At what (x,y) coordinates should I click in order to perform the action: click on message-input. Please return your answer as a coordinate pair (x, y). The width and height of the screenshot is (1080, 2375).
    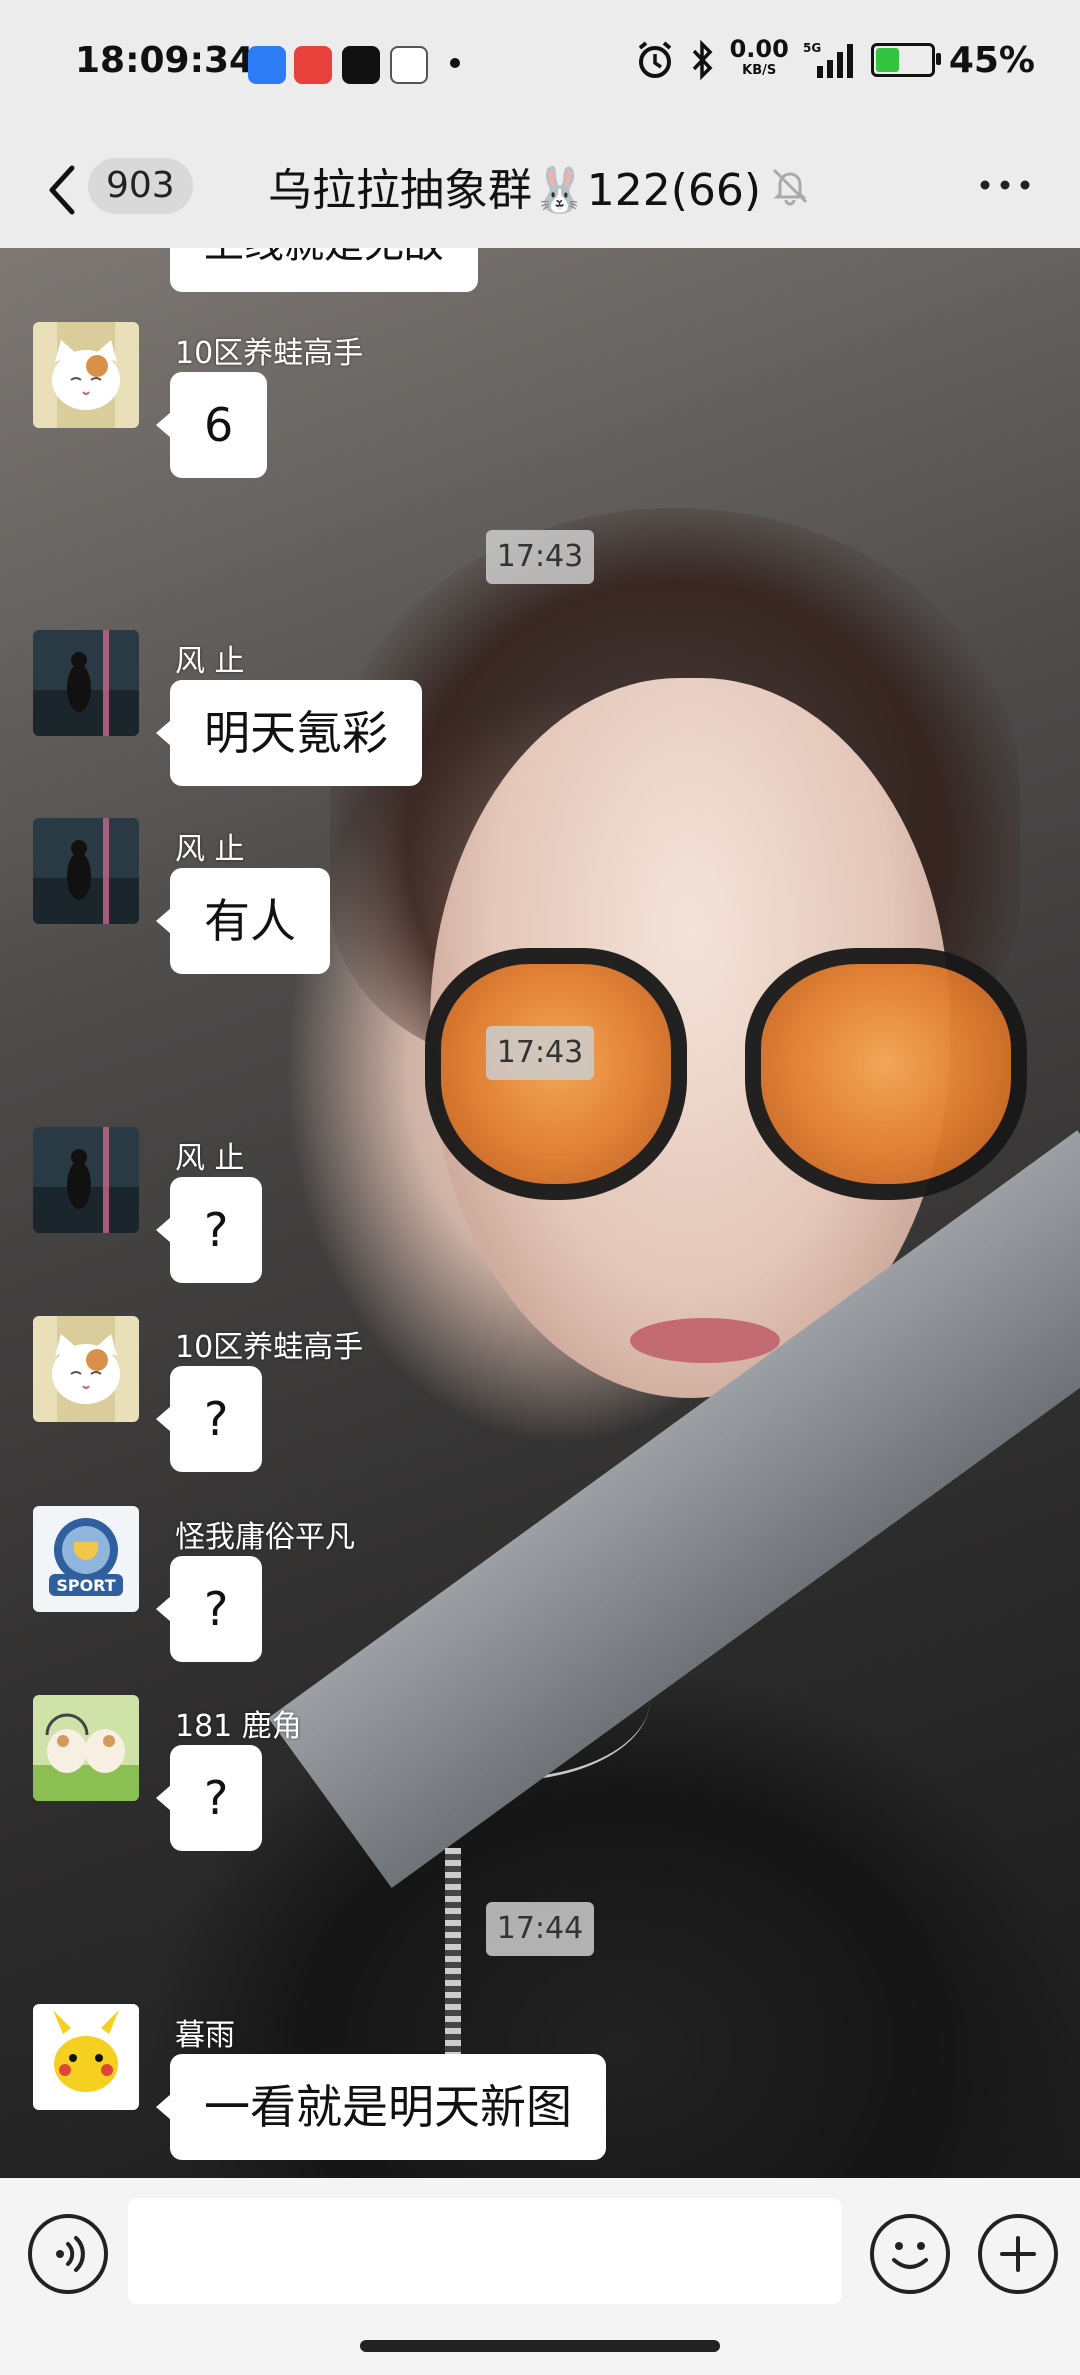
    Looking at the image, I should click on (485, 2251).